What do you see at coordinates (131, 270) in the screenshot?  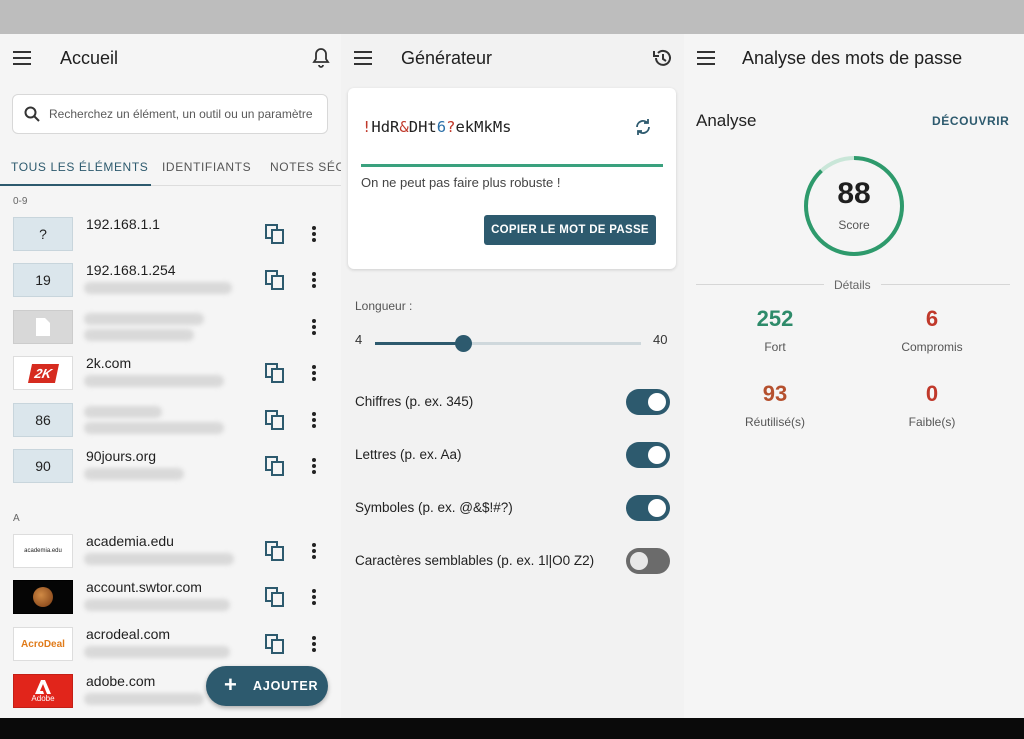 I see `item-name: 192.168.1.254` at bounding box center [131, 270].